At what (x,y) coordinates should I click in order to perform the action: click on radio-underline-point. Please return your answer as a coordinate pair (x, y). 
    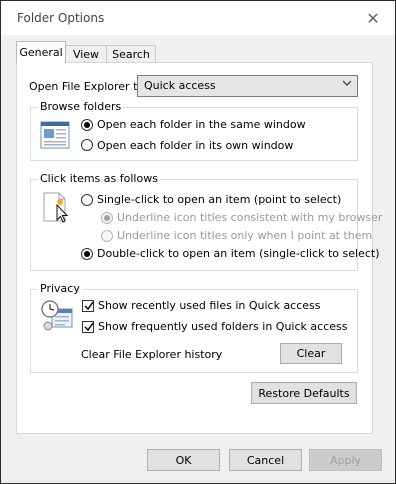
    Looking at the image, I should click on (107, 236).